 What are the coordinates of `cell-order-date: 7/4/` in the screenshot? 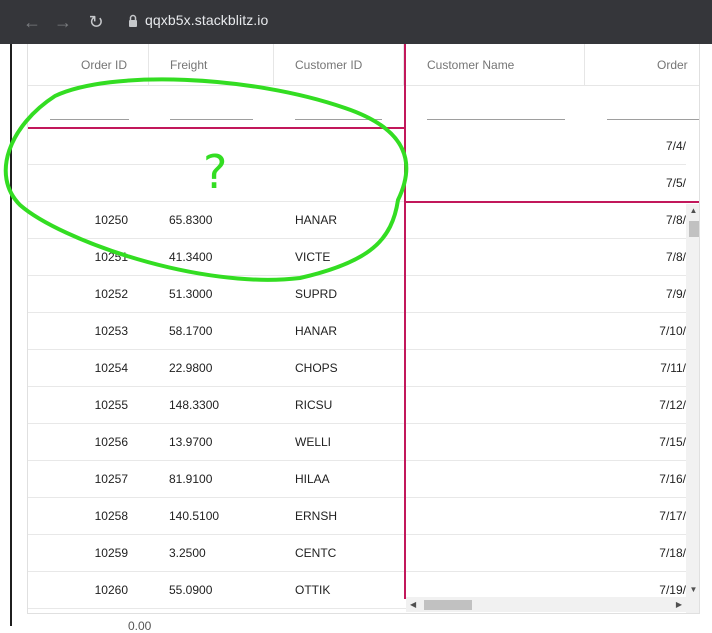 It's located at (675, 146).